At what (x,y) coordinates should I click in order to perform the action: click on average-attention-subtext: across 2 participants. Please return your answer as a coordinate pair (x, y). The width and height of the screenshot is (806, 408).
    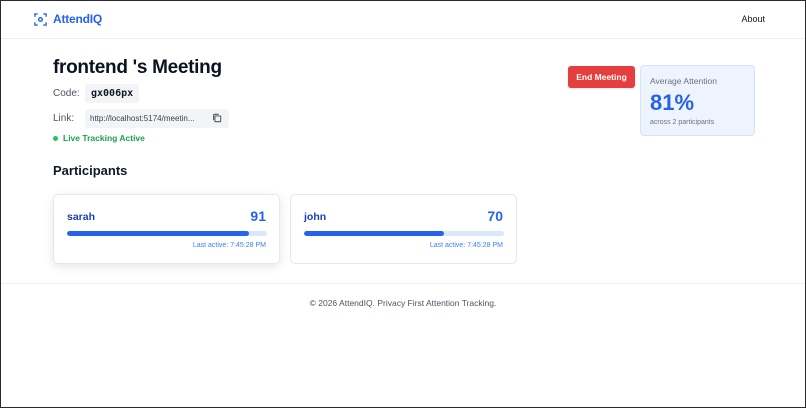
    Looking at the image, I should click on (682, 122).